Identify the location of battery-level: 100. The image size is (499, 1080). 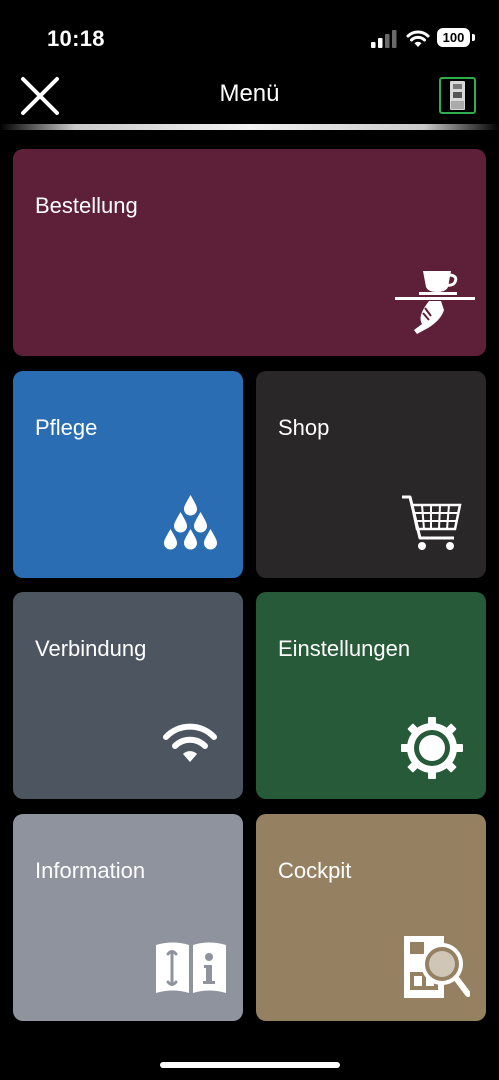
(453, 37).